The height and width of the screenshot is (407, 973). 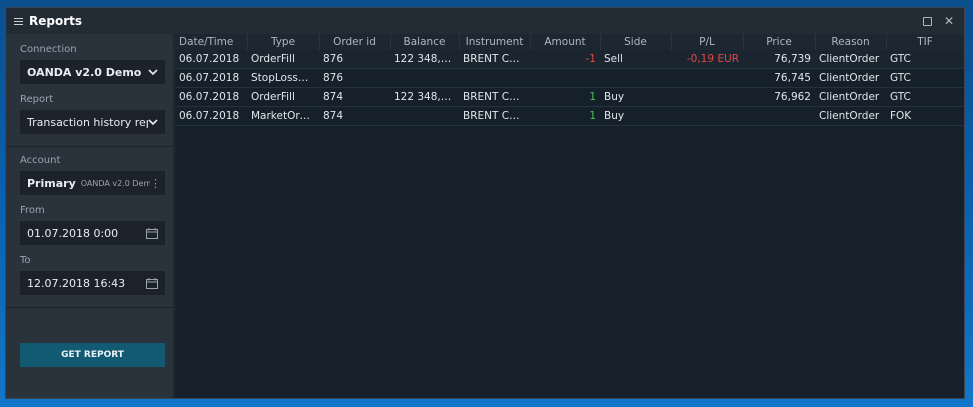 I want to click on account-name: Primary, so click(x=51, y=183).